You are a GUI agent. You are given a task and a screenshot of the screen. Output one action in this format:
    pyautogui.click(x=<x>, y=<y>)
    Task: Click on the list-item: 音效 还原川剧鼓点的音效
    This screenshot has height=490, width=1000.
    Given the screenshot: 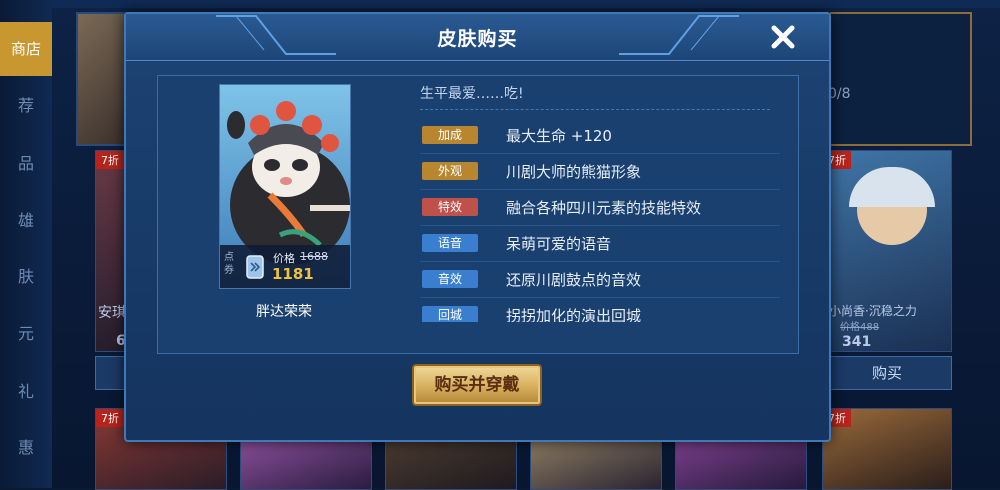 What is the action you would take?
    pyautogui.click(x=610, y=286)
    